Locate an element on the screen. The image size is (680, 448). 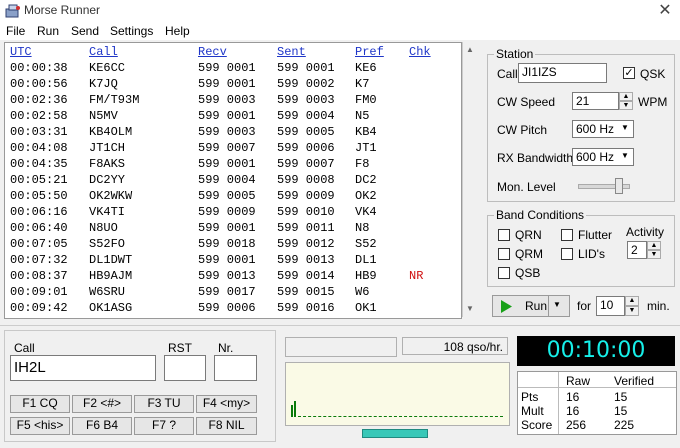
flutter-label: Flutter is located at coordinates (595, 235).